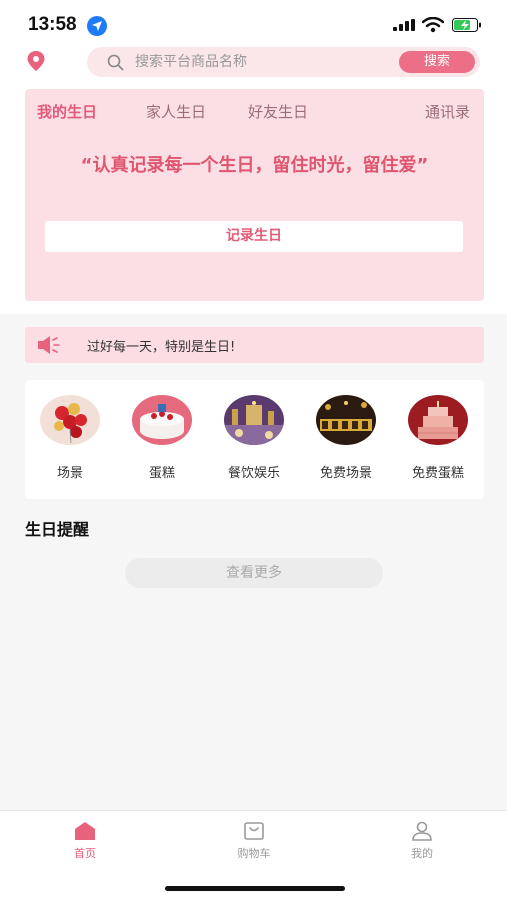 This screenshot has width=507, height=900. Describe the element at coordinates (57, 529) in the screenshot. I see `birthday-reminder-title: 生日提醒` at that location.